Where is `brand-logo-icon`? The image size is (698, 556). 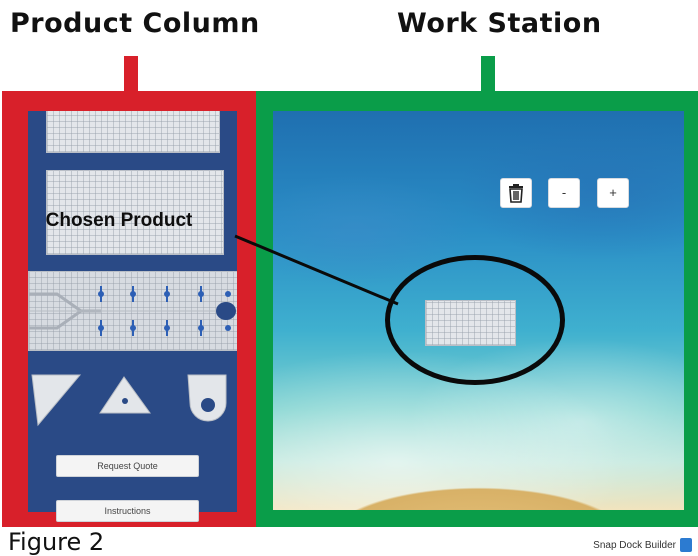 brand-logo-icon is located at coordinates (686, 545).